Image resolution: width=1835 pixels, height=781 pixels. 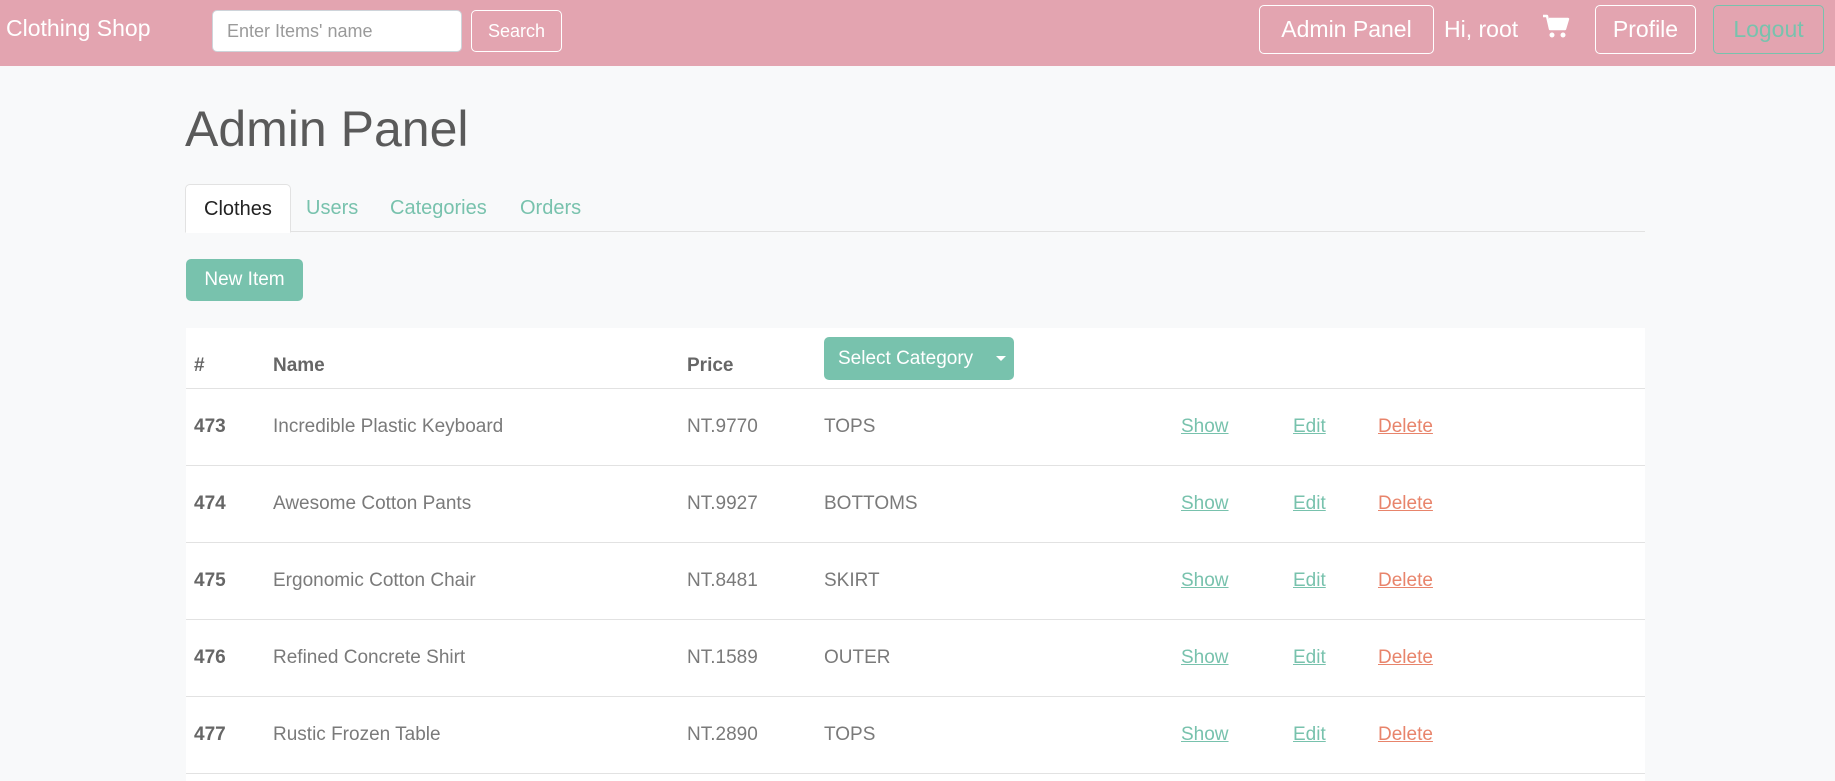 What do you see at coordinates (915, 208) in the screenshot?
I see `admin-tabs: Clothes Users Categories Orders` at bounding box center [915, 208].